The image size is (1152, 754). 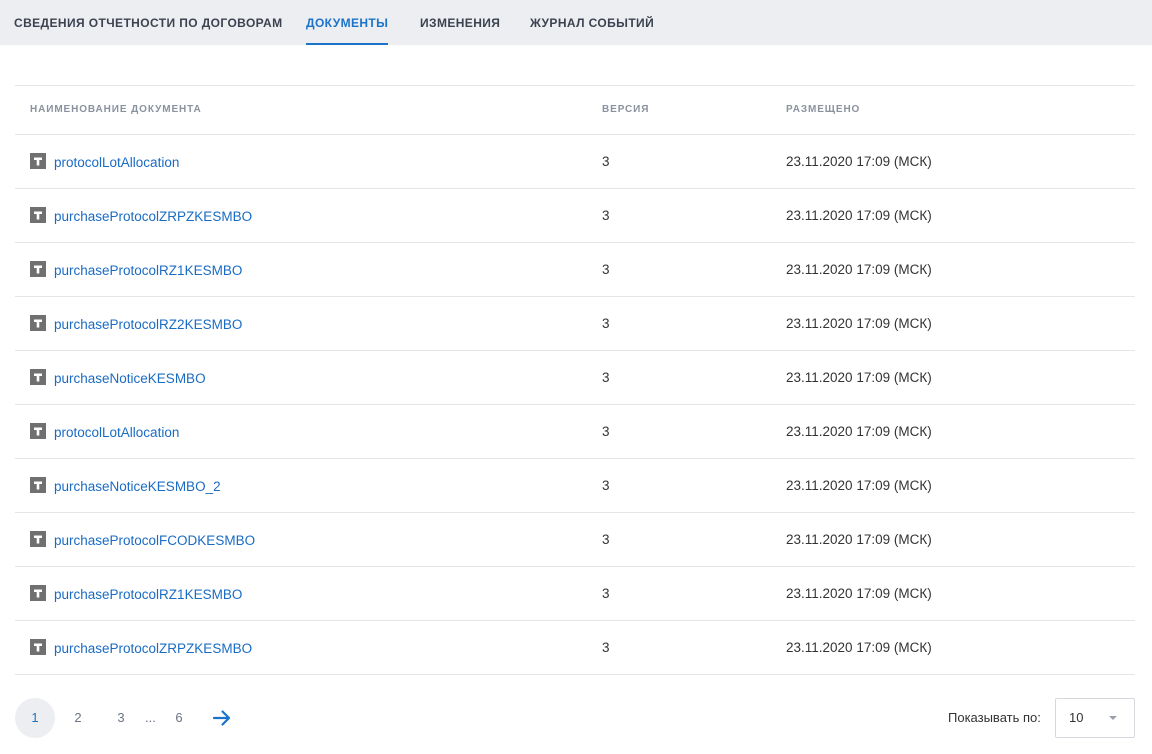 I want to click on column-header-posted: РАЗМЕЩЕНО, so click(x=823, y=109).